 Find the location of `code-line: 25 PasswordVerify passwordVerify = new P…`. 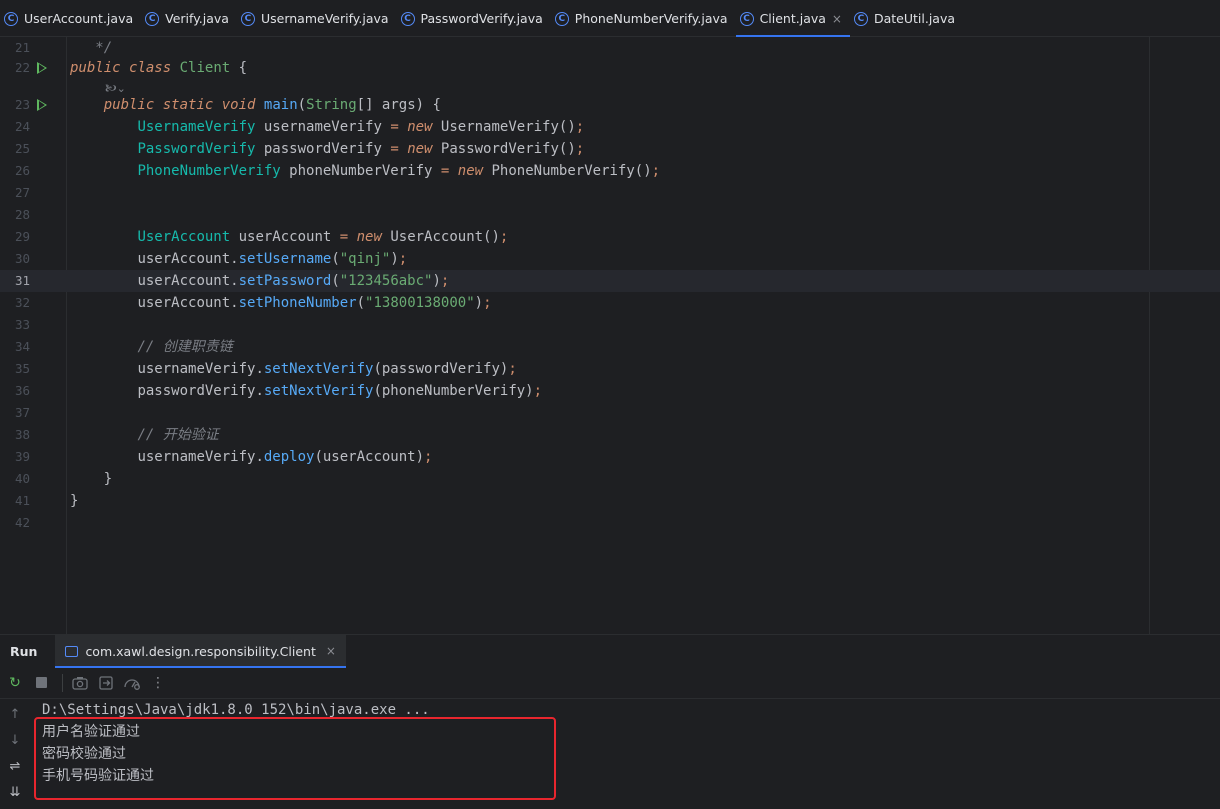

code-line: 25 PasswordVerify passwordVerify = new P… is located at coordinates (610, 149).